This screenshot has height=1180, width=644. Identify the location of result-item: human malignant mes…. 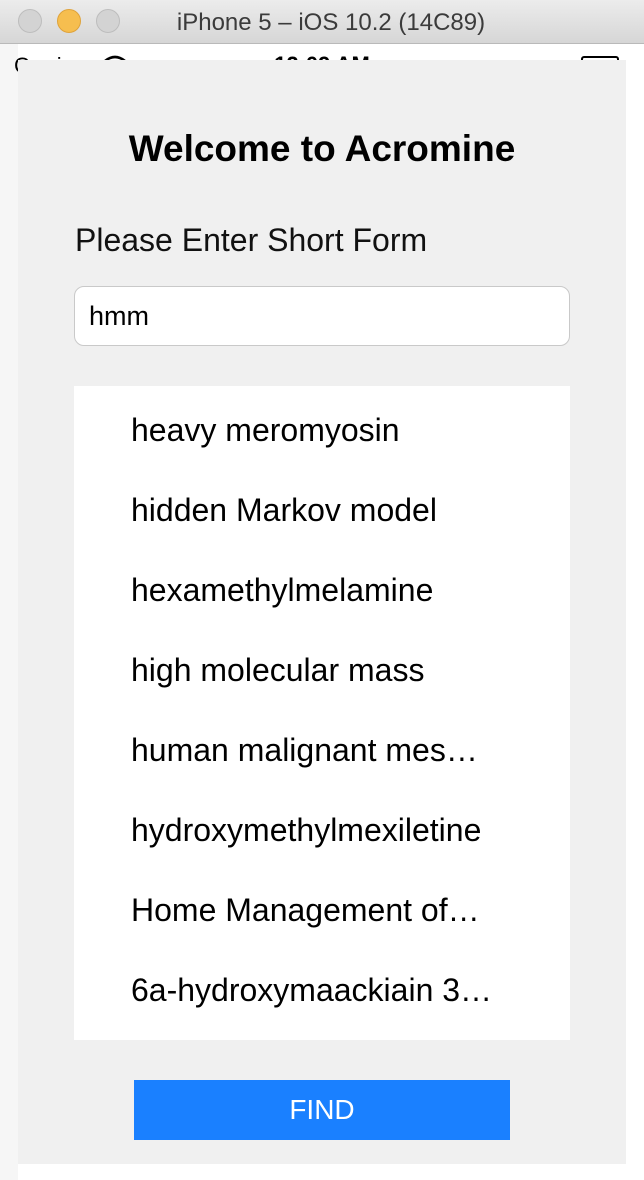
(322, 750).